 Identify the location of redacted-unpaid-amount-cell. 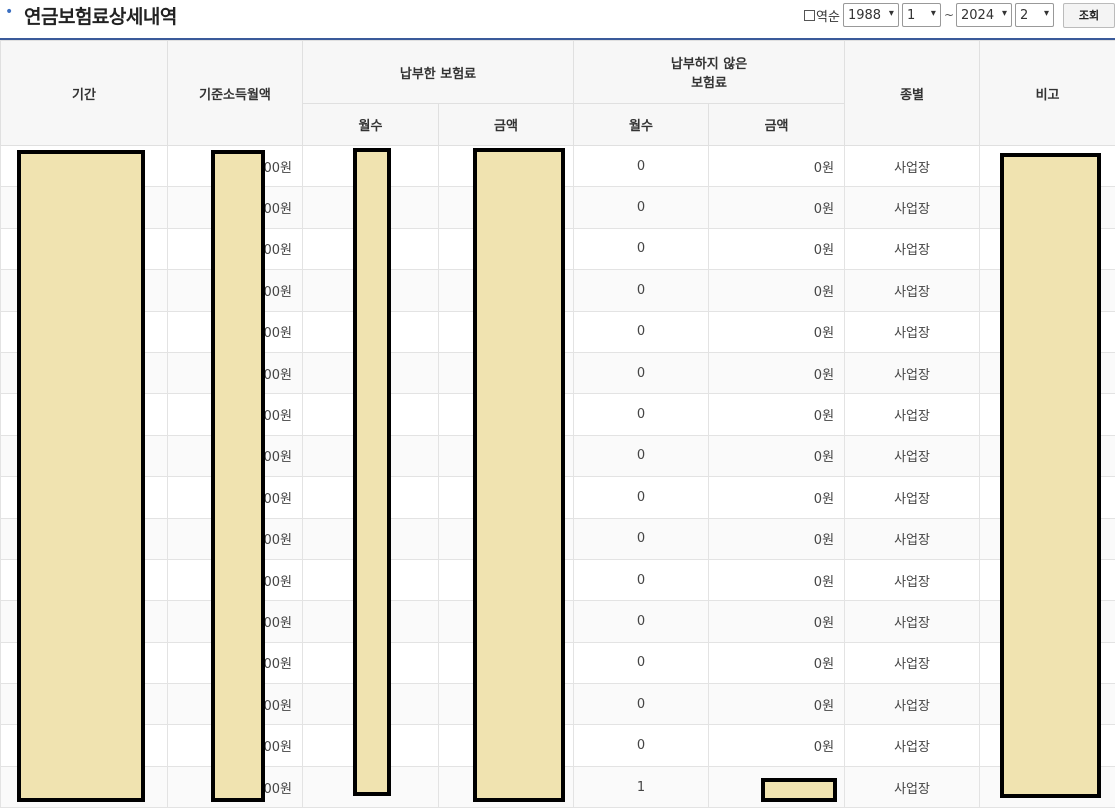
(799, 790).